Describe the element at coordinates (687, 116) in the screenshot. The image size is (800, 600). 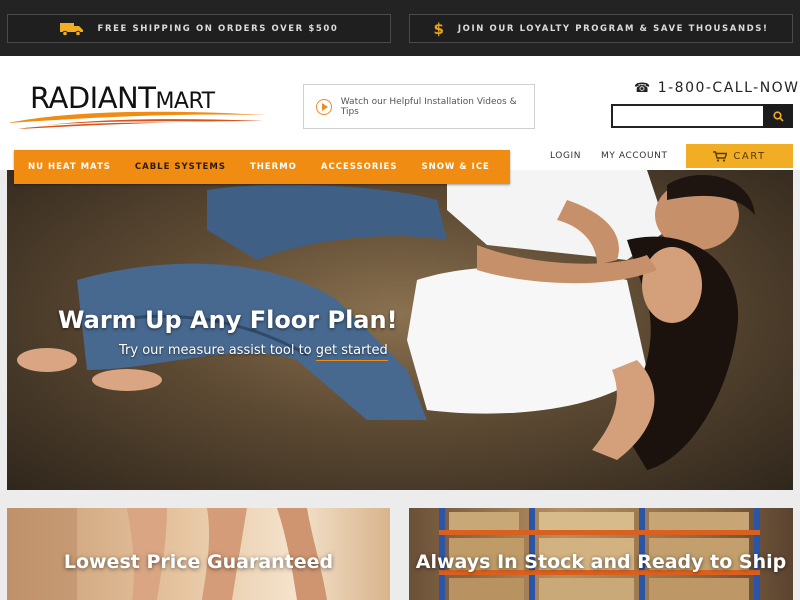
I see `search-input` at that location.